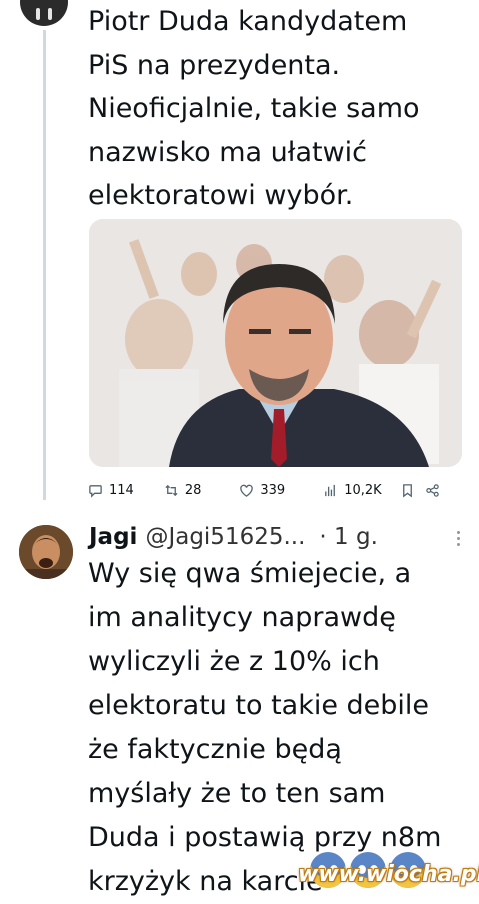  I want to click on reply-timestamp: · 1 g., so click(348, 537).